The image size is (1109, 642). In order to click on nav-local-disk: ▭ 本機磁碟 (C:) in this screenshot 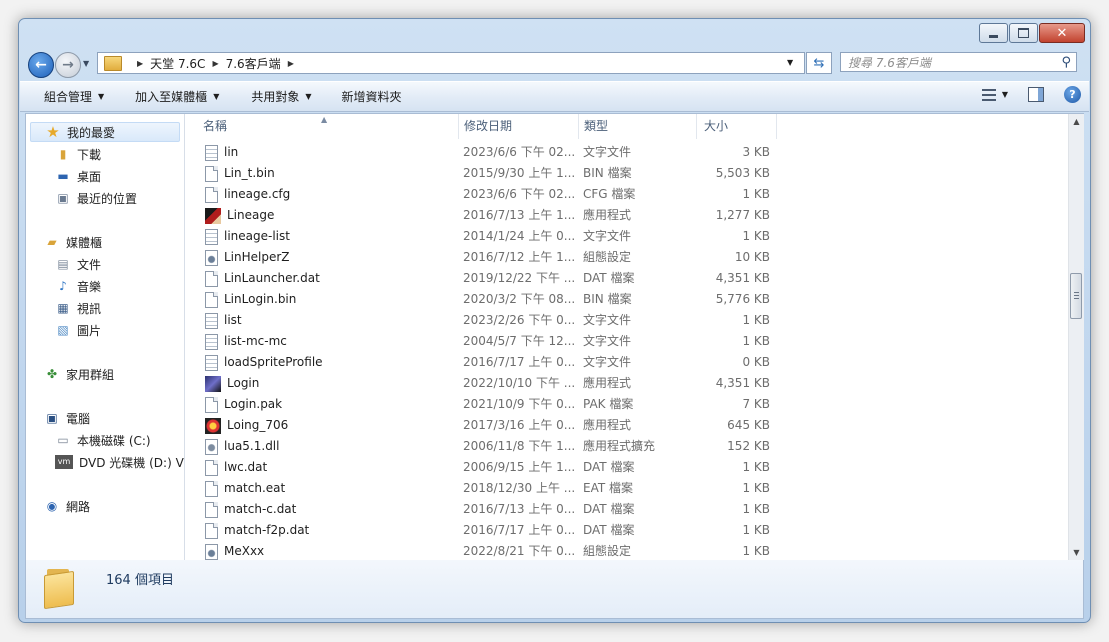, I will do `click(103, 440)`.